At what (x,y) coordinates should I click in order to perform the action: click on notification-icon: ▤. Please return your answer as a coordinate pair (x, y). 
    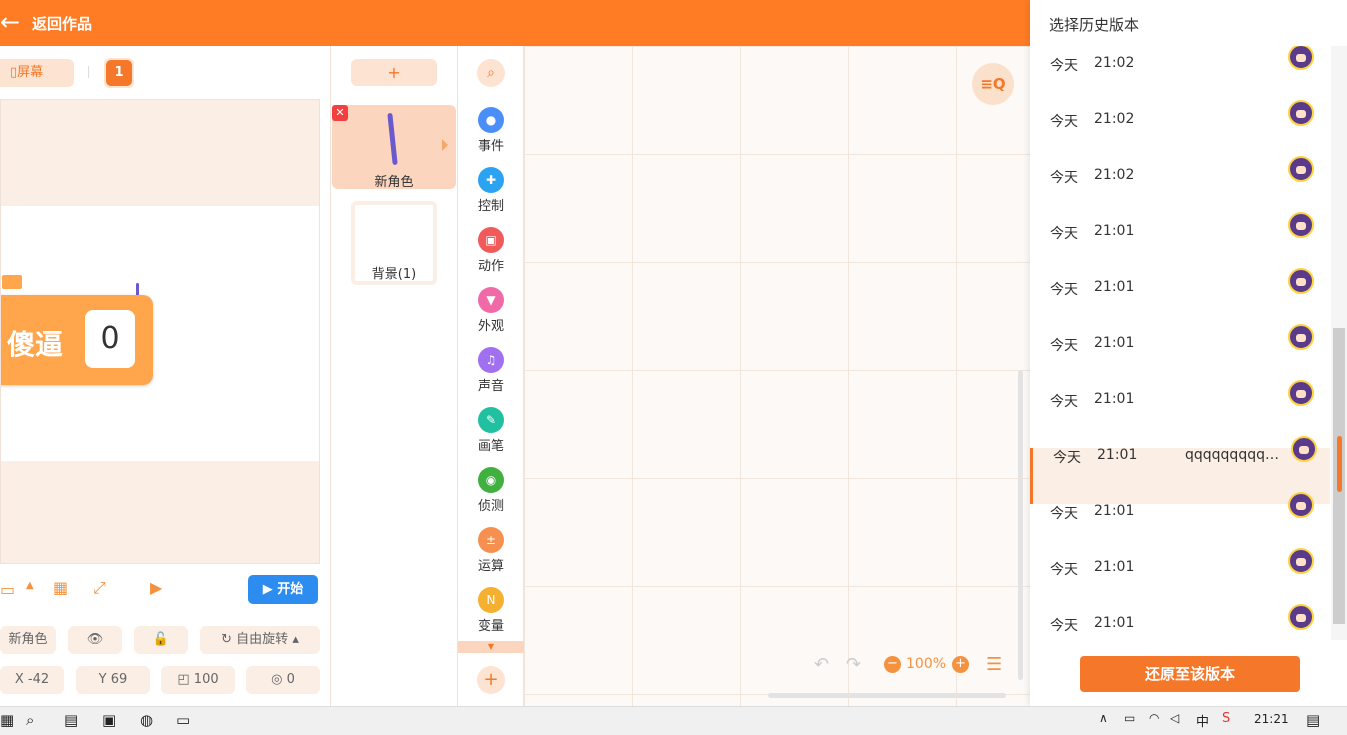
    Looking at the image, I should click on (1313, 720).